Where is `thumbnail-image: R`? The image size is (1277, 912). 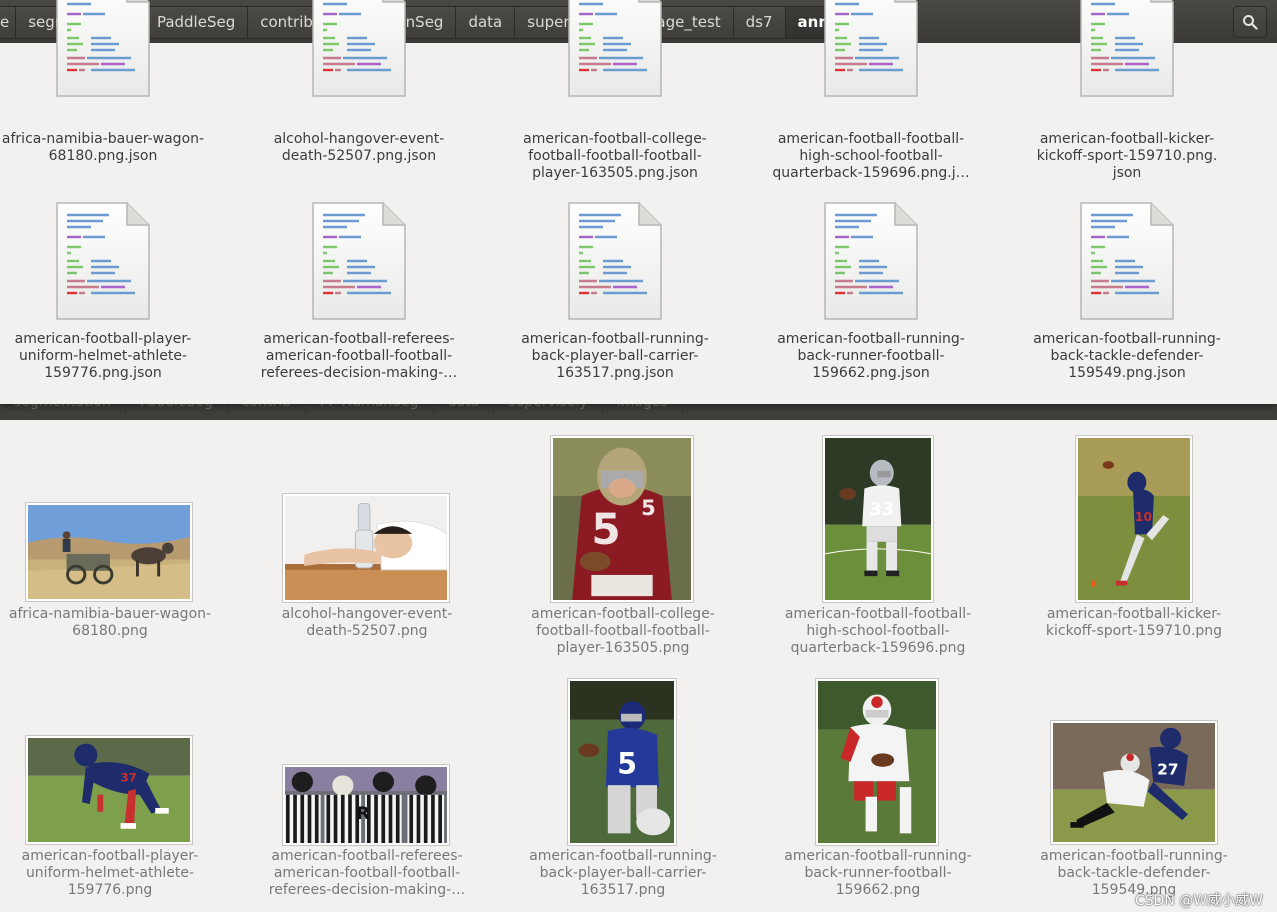
thumbnail-image: R is located at coordinates (366, 805).